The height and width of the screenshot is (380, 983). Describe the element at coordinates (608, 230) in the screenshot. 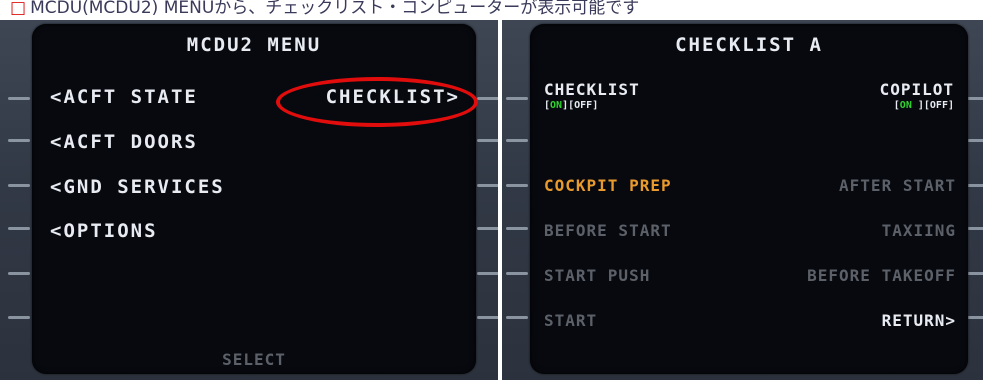

I see `checklist-item-before-start: BEFORE START` at that location.